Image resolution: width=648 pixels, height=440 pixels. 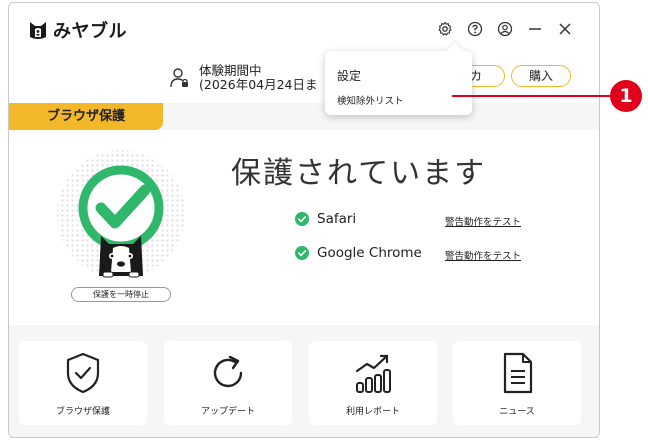 What do you see at coordinates (517, 412) in the screenshot?
I see `card-label: ニュース` at bounding box center [517, 412].